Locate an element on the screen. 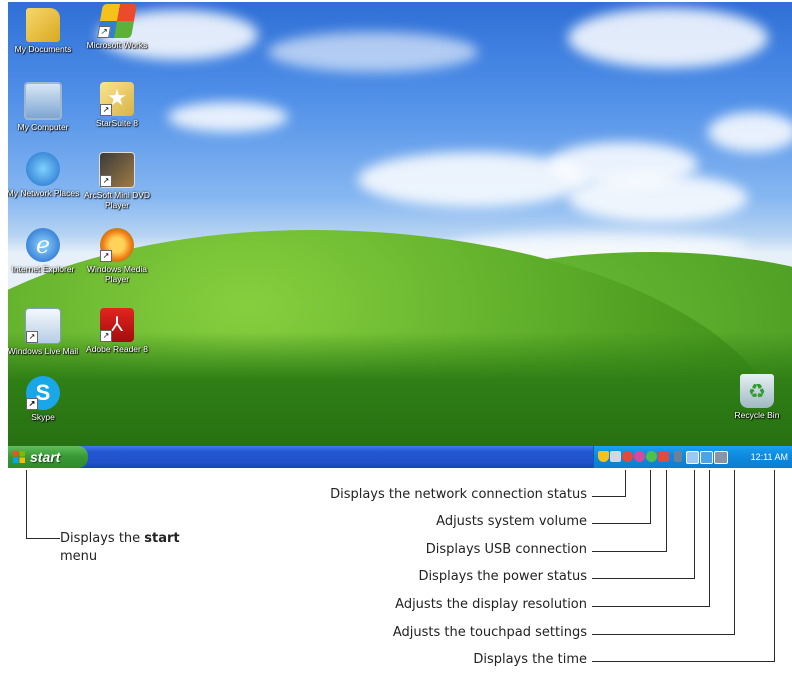 The image size is (792, 675). desktop-icon-label: Windows Media Player is located at coordinates (117, 274).